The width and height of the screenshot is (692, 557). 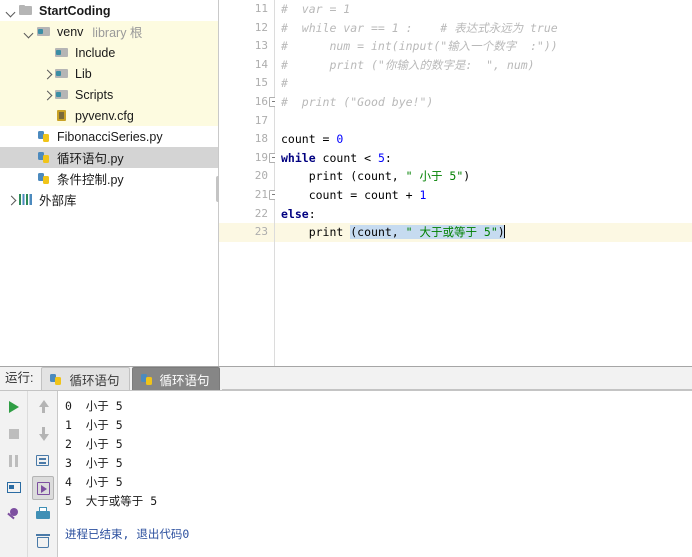 What do you see at coordinates (419, 46) in the screenshot?
I see `code-token: # num = int(input("输入一个数字 :"))` at bounding box center [419, 46].